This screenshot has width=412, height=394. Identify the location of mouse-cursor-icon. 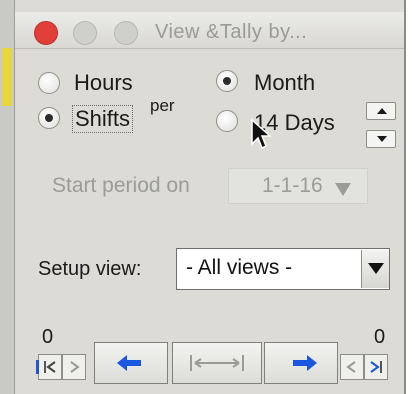
(261, 134).